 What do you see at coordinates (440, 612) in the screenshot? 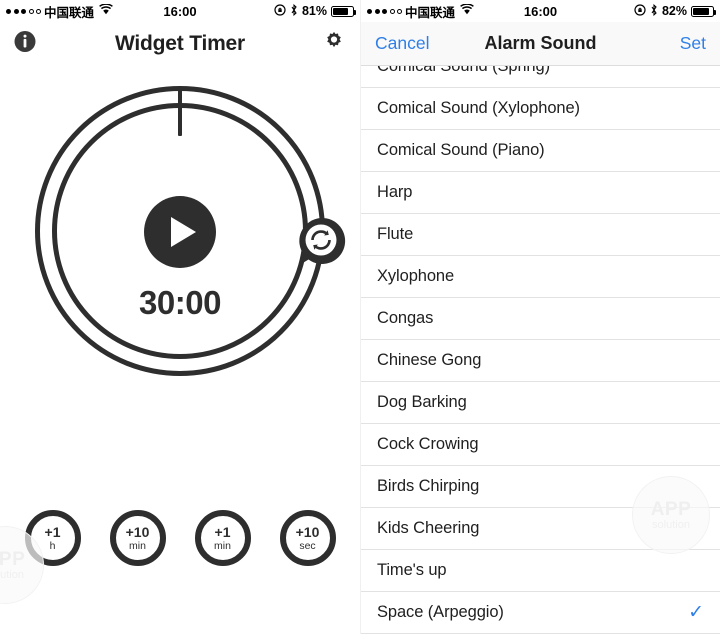
I see `sound-name: Space (Arpeggio)` at bounding box center [440, 612].